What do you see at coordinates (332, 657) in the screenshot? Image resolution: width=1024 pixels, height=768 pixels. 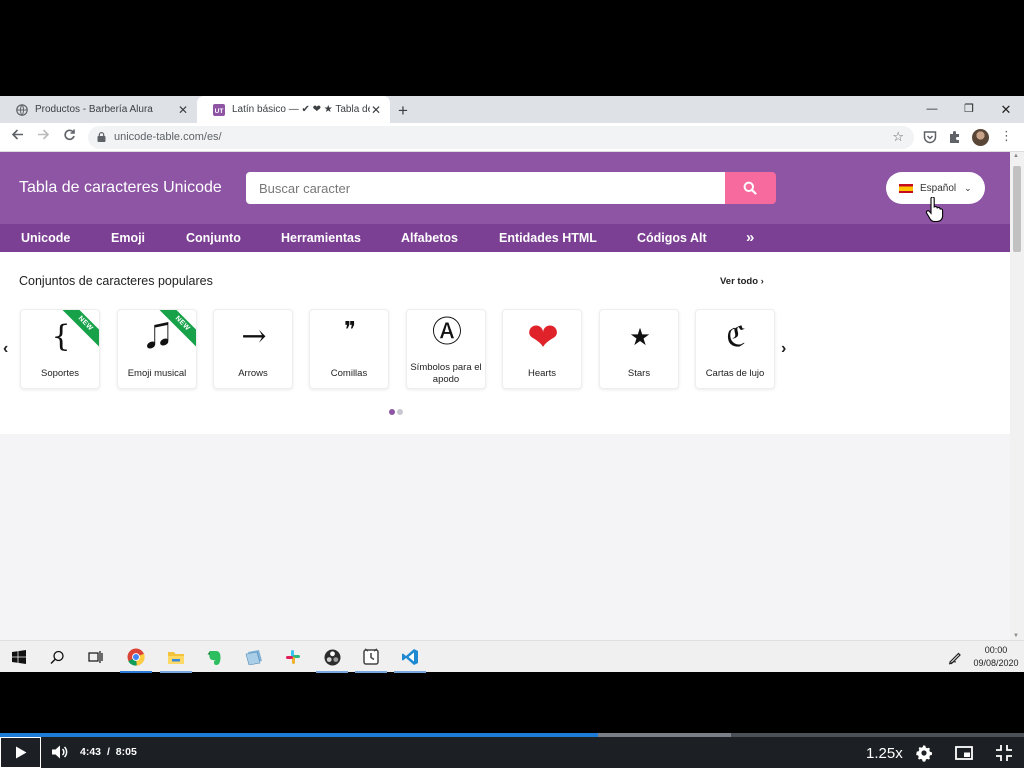 I see `obs-icon` at bounding box center [332, 657].